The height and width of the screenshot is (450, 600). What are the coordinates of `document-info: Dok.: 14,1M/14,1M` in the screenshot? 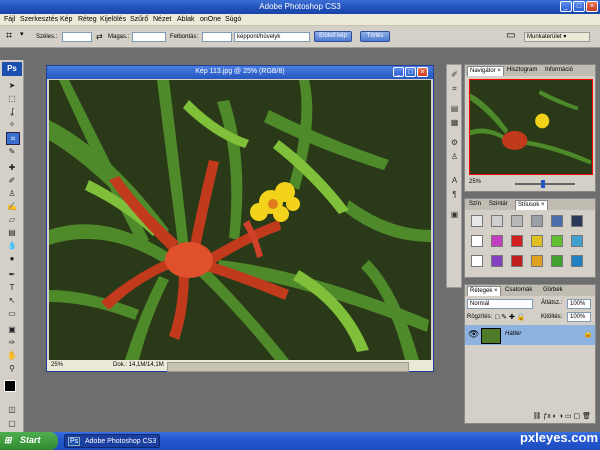 It's located at (138, 365).